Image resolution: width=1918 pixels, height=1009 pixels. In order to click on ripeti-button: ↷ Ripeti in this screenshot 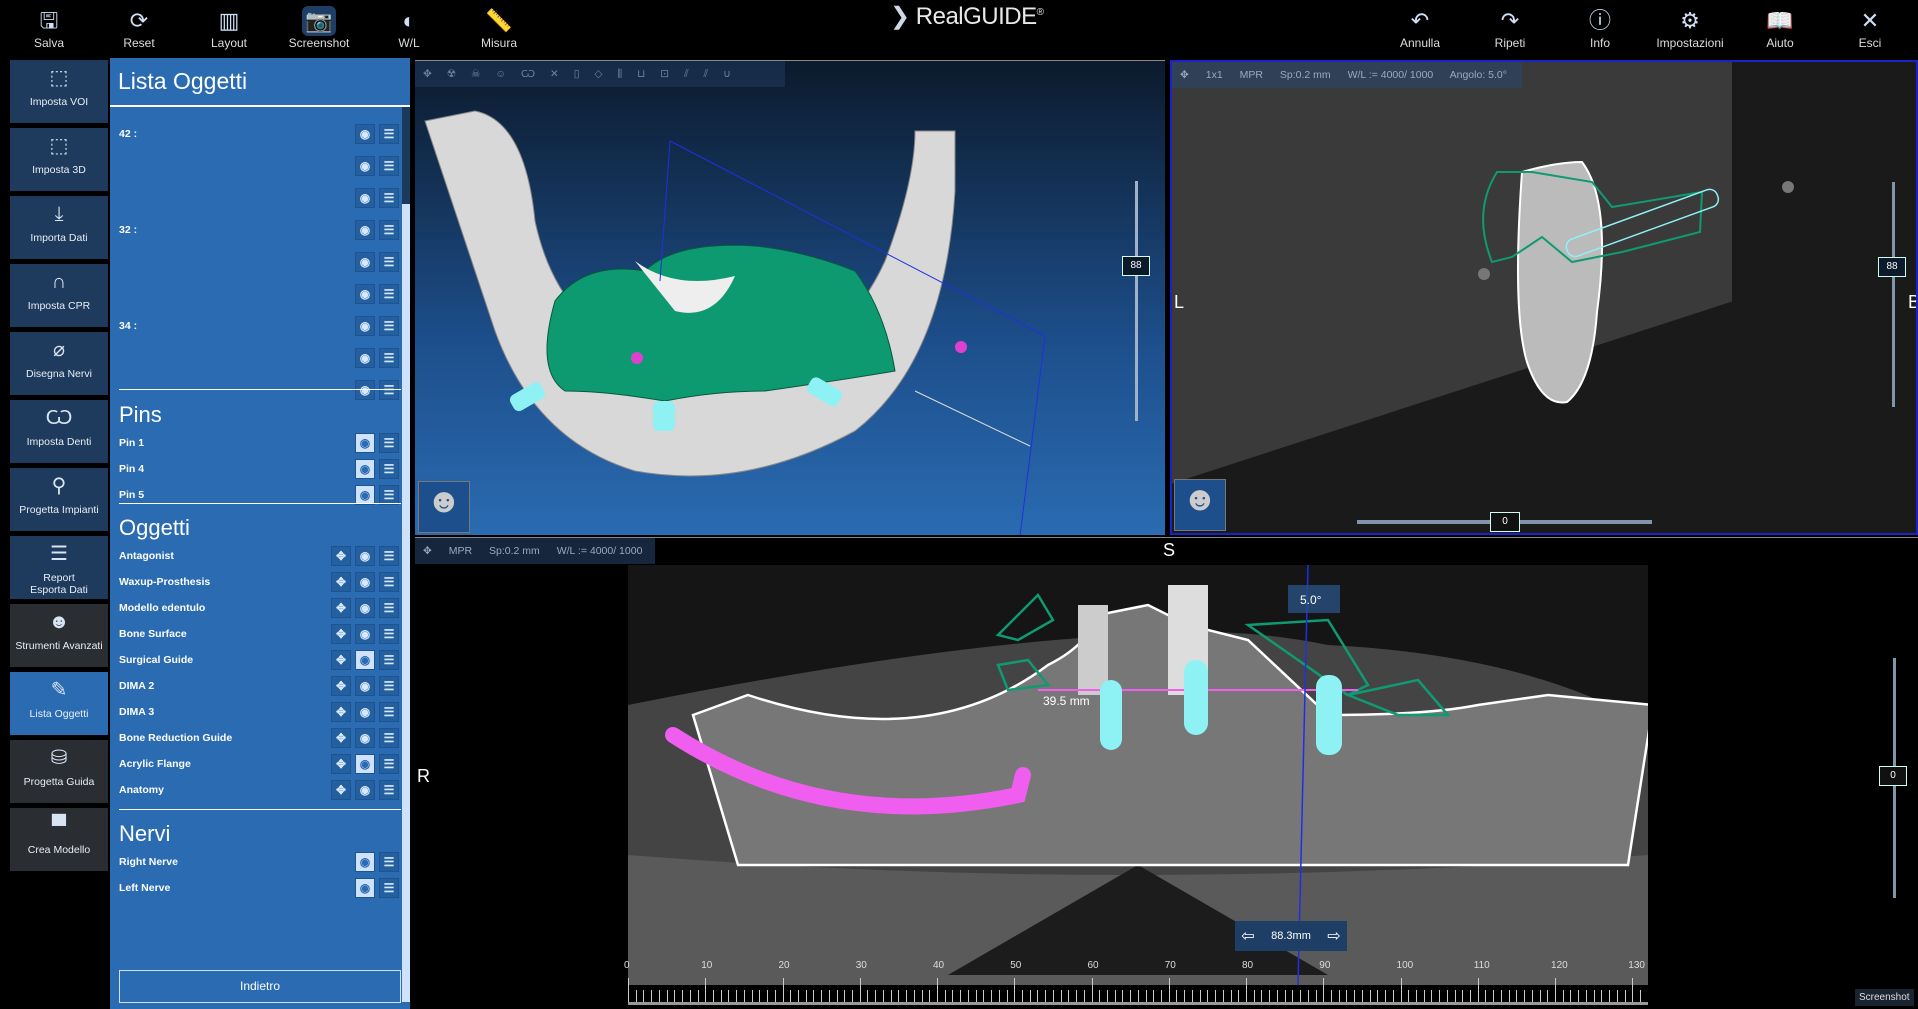, I will do `click(1510, 28)`.